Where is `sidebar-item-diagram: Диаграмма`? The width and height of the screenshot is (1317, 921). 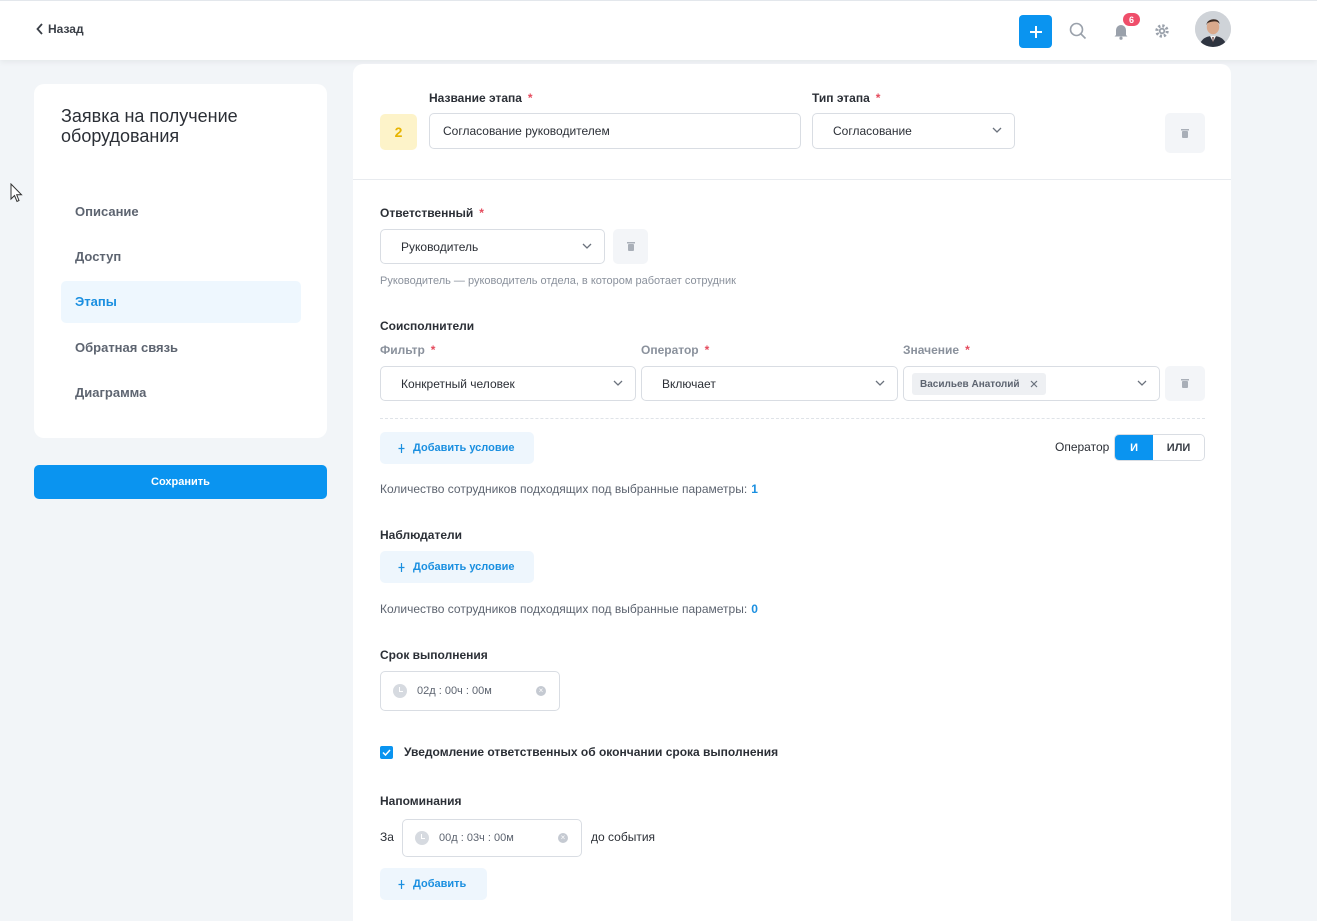 sidebar-item-diagram: Диаграмма is located at coordinates (181, 393).